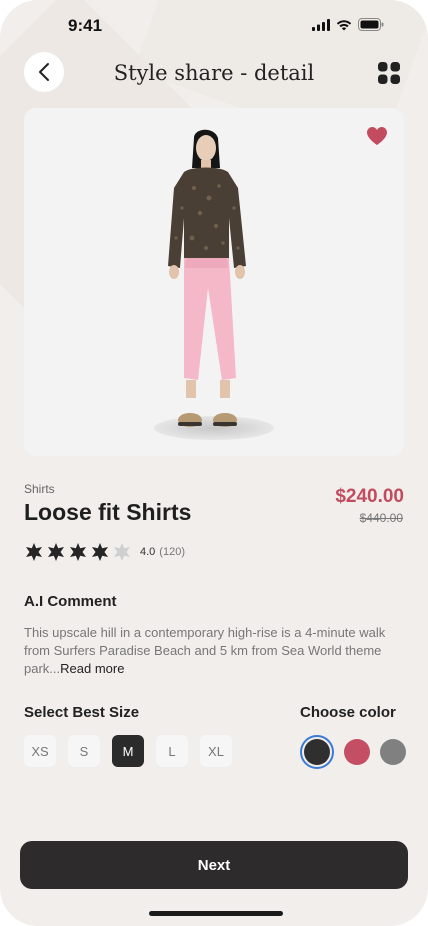 The width and height of the screenshot is (428, 926). What do you see at coordinates (214, 28) in the screenshot?
I see `status-bar: 9:41` at bounding box center [214, 28].